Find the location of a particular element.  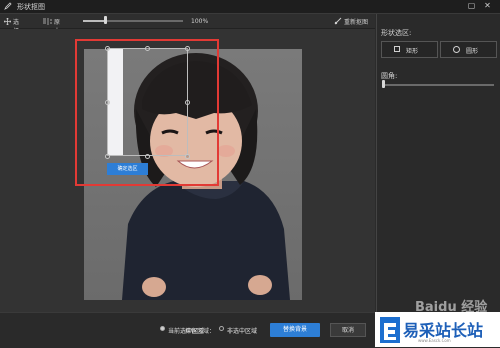

shape-selection-heading: 形状选区: is located at coordinates (396, 33).